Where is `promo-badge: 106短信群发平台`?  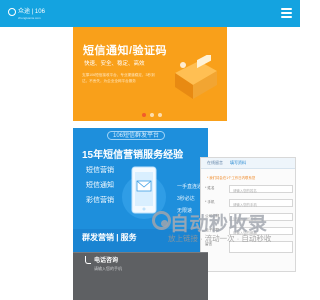 promo-badge: 106短信群发平台 is located at coordinates (136, 135).